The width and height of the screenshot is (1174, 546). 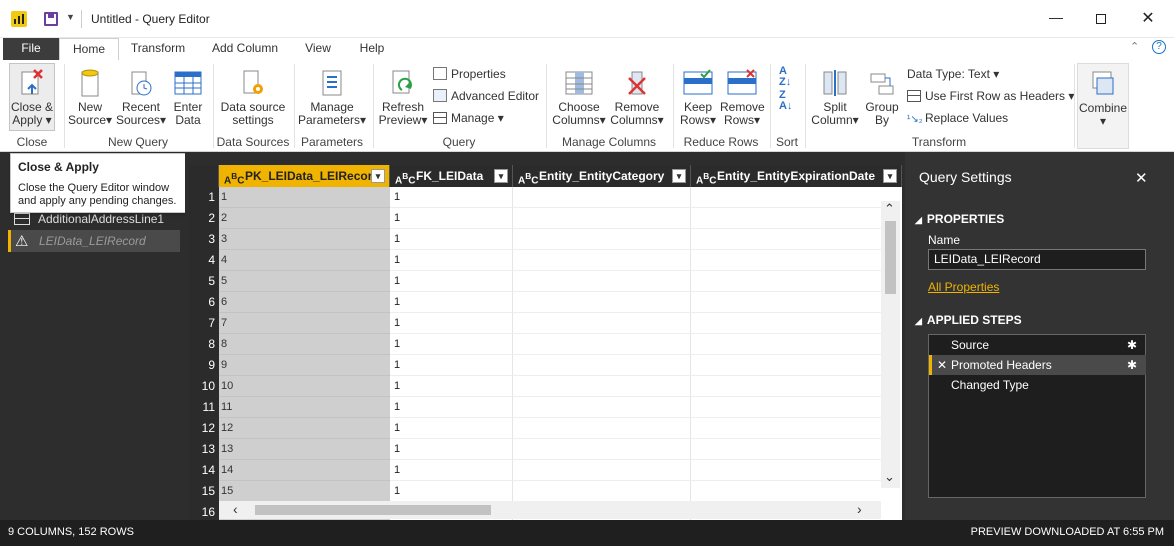 I want to click on row-number: 5, so click(x=204, y=281).